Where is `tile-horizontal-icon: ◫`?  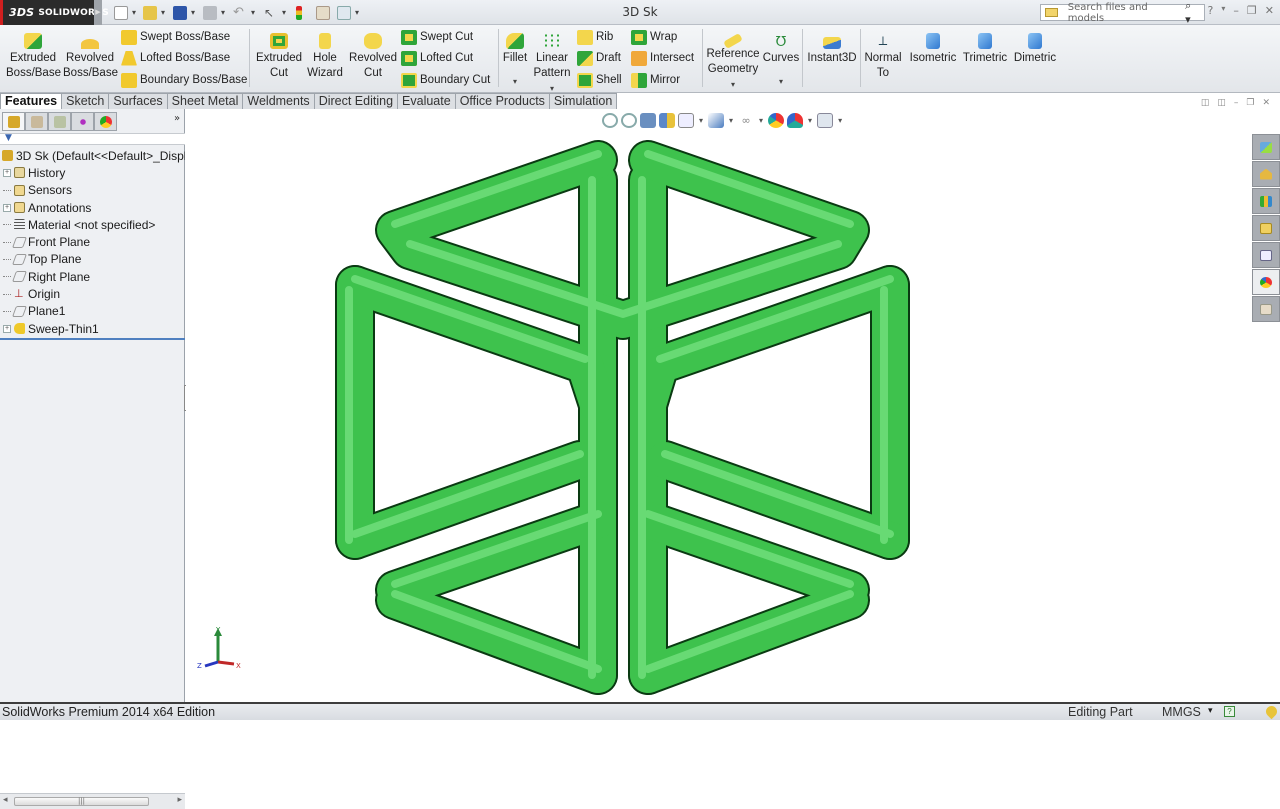
tile-horizontal-icon: ◫ is located at coordinates (1205, 103).